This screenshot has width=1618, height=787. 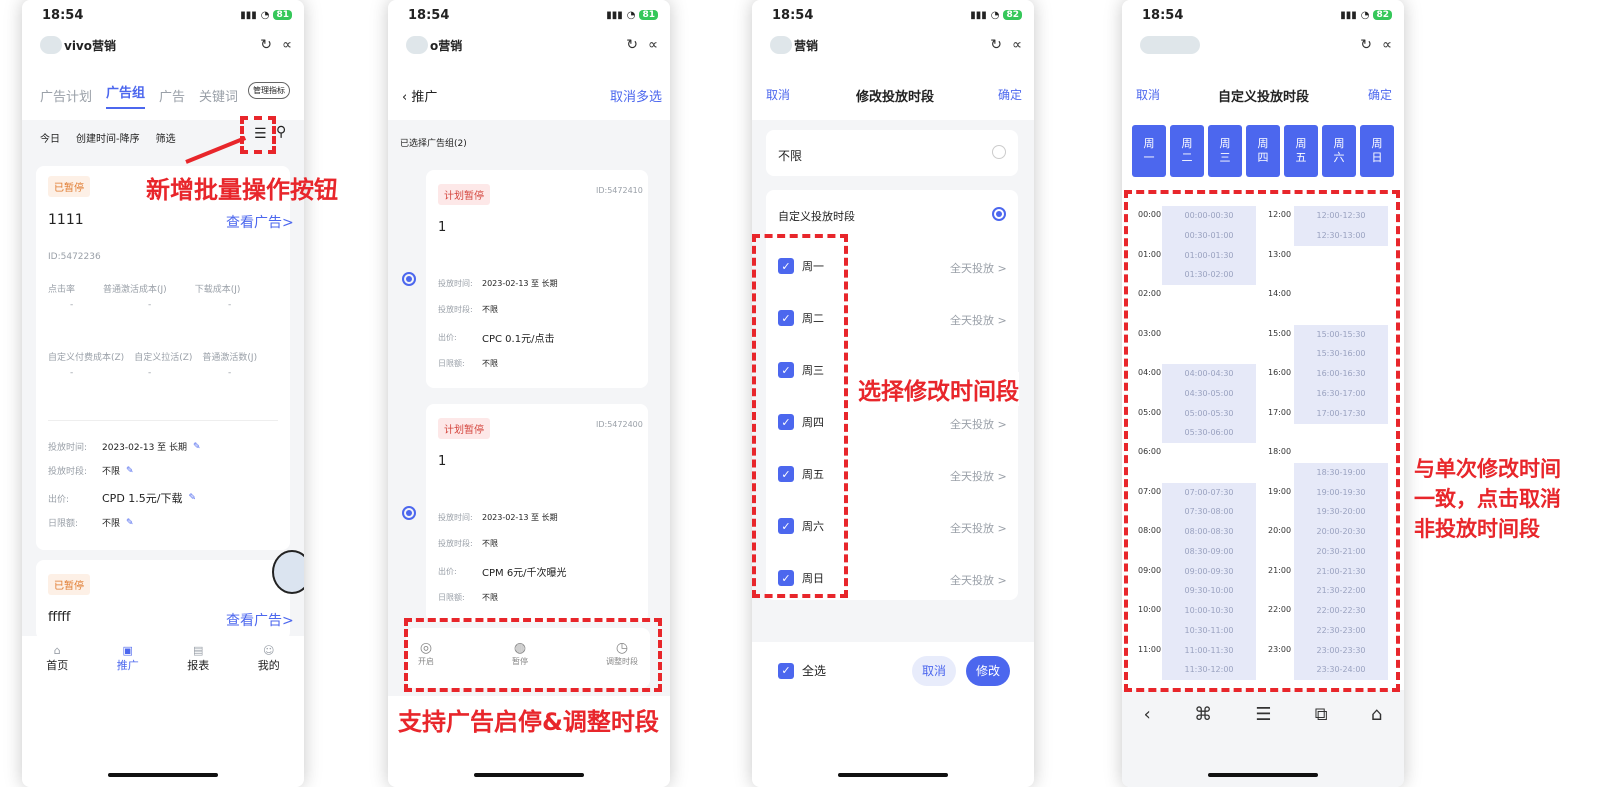 I want to click on metric-label: 普通激活成本(J), so click(x=135, y=290).